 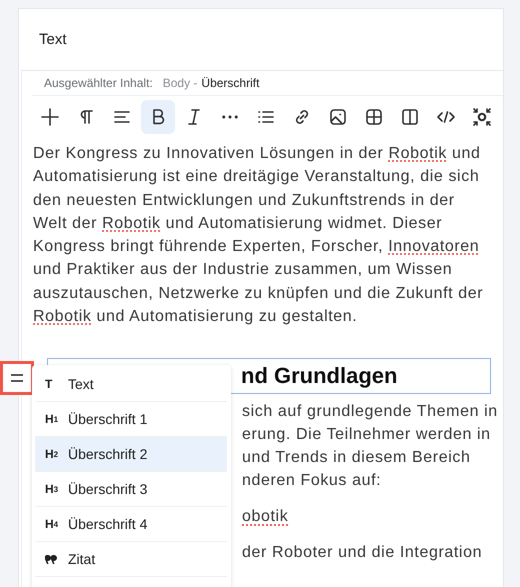 What do you see at coordinates (131, 384) in the screenshot?
I see `menu-item: T Text` at bounding box center [131, 384].